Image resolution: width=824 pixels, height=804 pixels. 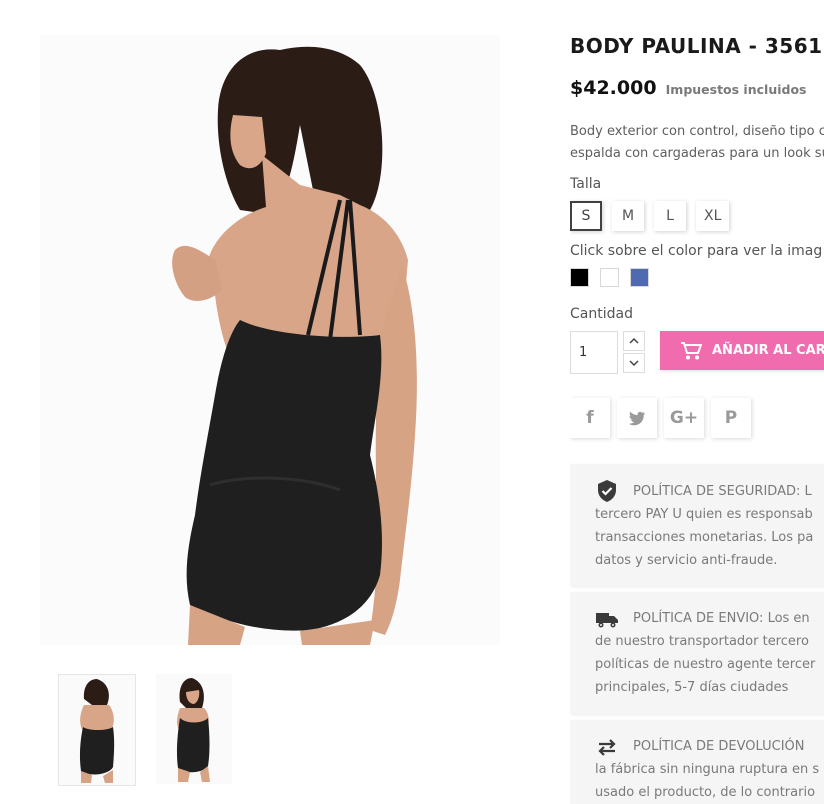 I want to click on thumbnail-strip, so click(x=158, y=730).